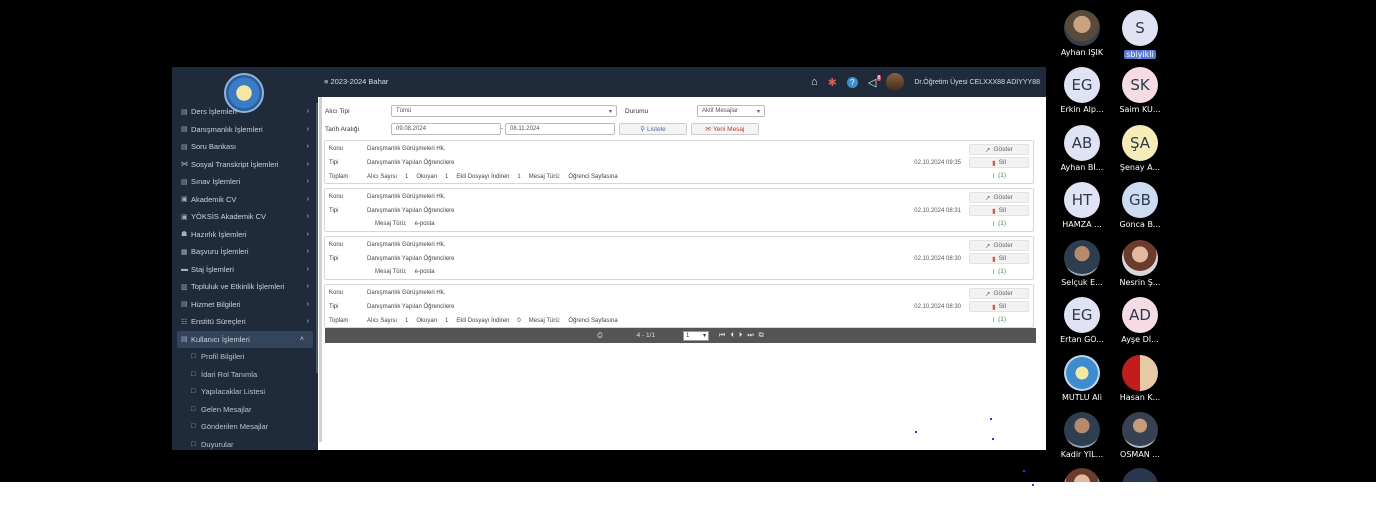  I want to click on date-from-input: 09.08.2024, so click(446, 129).